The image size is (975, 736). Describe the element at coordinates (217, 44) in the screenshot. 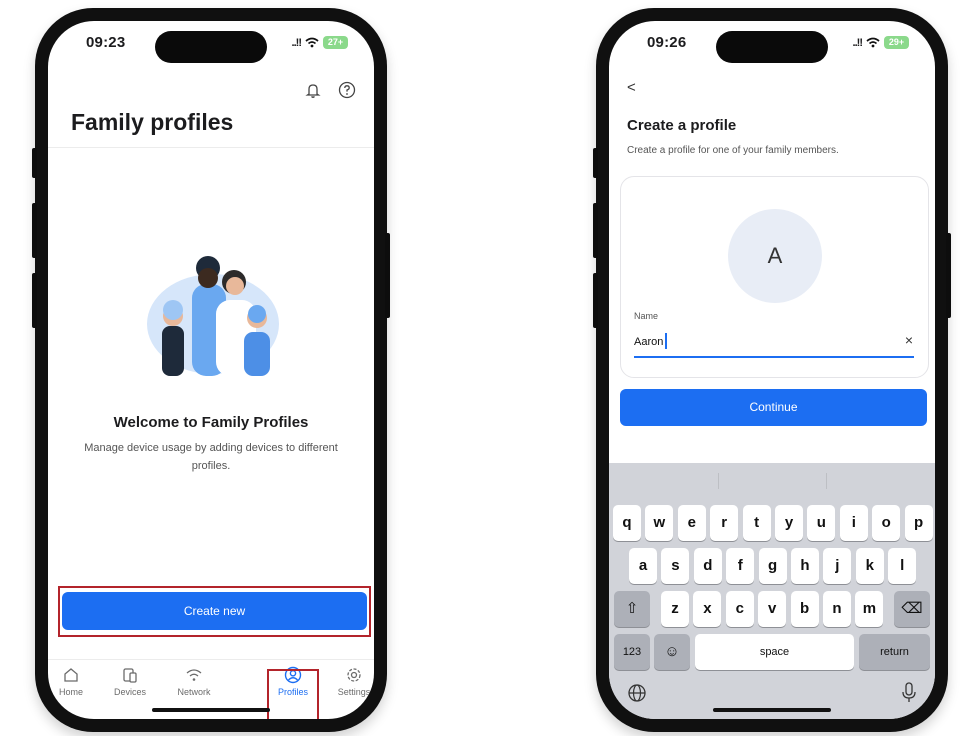

I see `status-bar: 09:23 ..!! 27+` at that location.